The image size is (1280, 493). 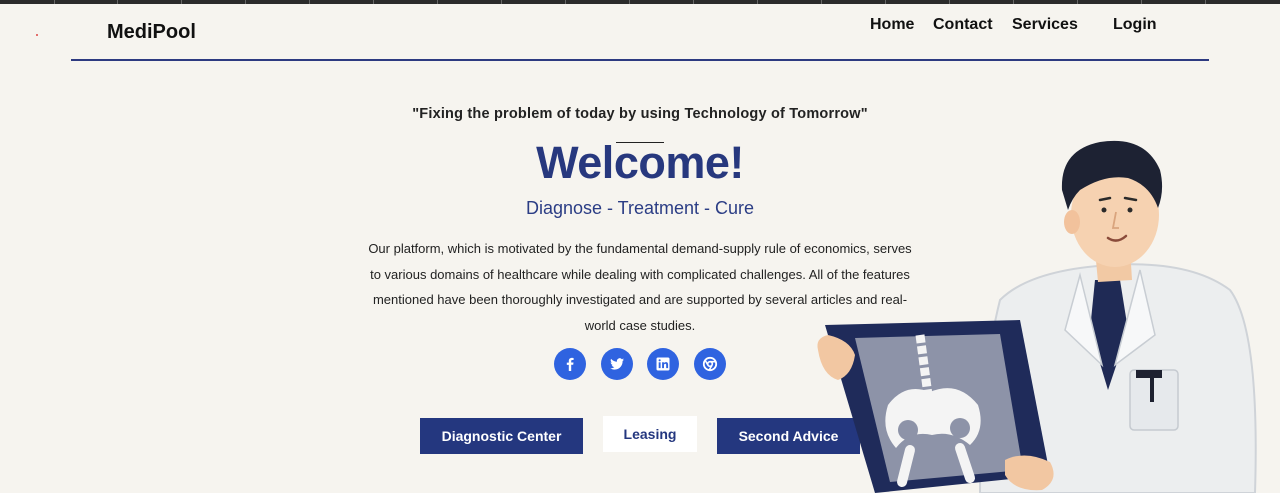 I want to click on facebook-icon, so click(x=570, y=364).